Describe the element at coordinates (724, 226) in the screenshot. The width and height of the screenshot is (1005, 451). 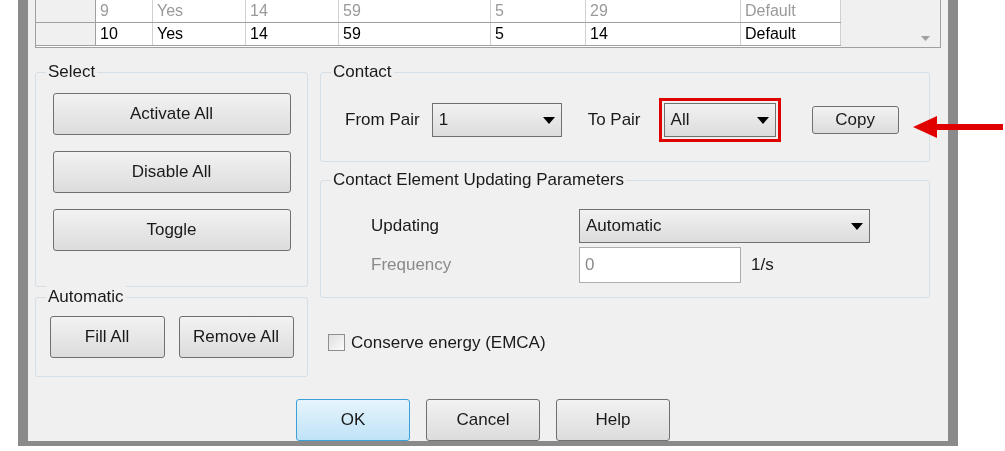
I see `dropdown: Automatic` at that location.